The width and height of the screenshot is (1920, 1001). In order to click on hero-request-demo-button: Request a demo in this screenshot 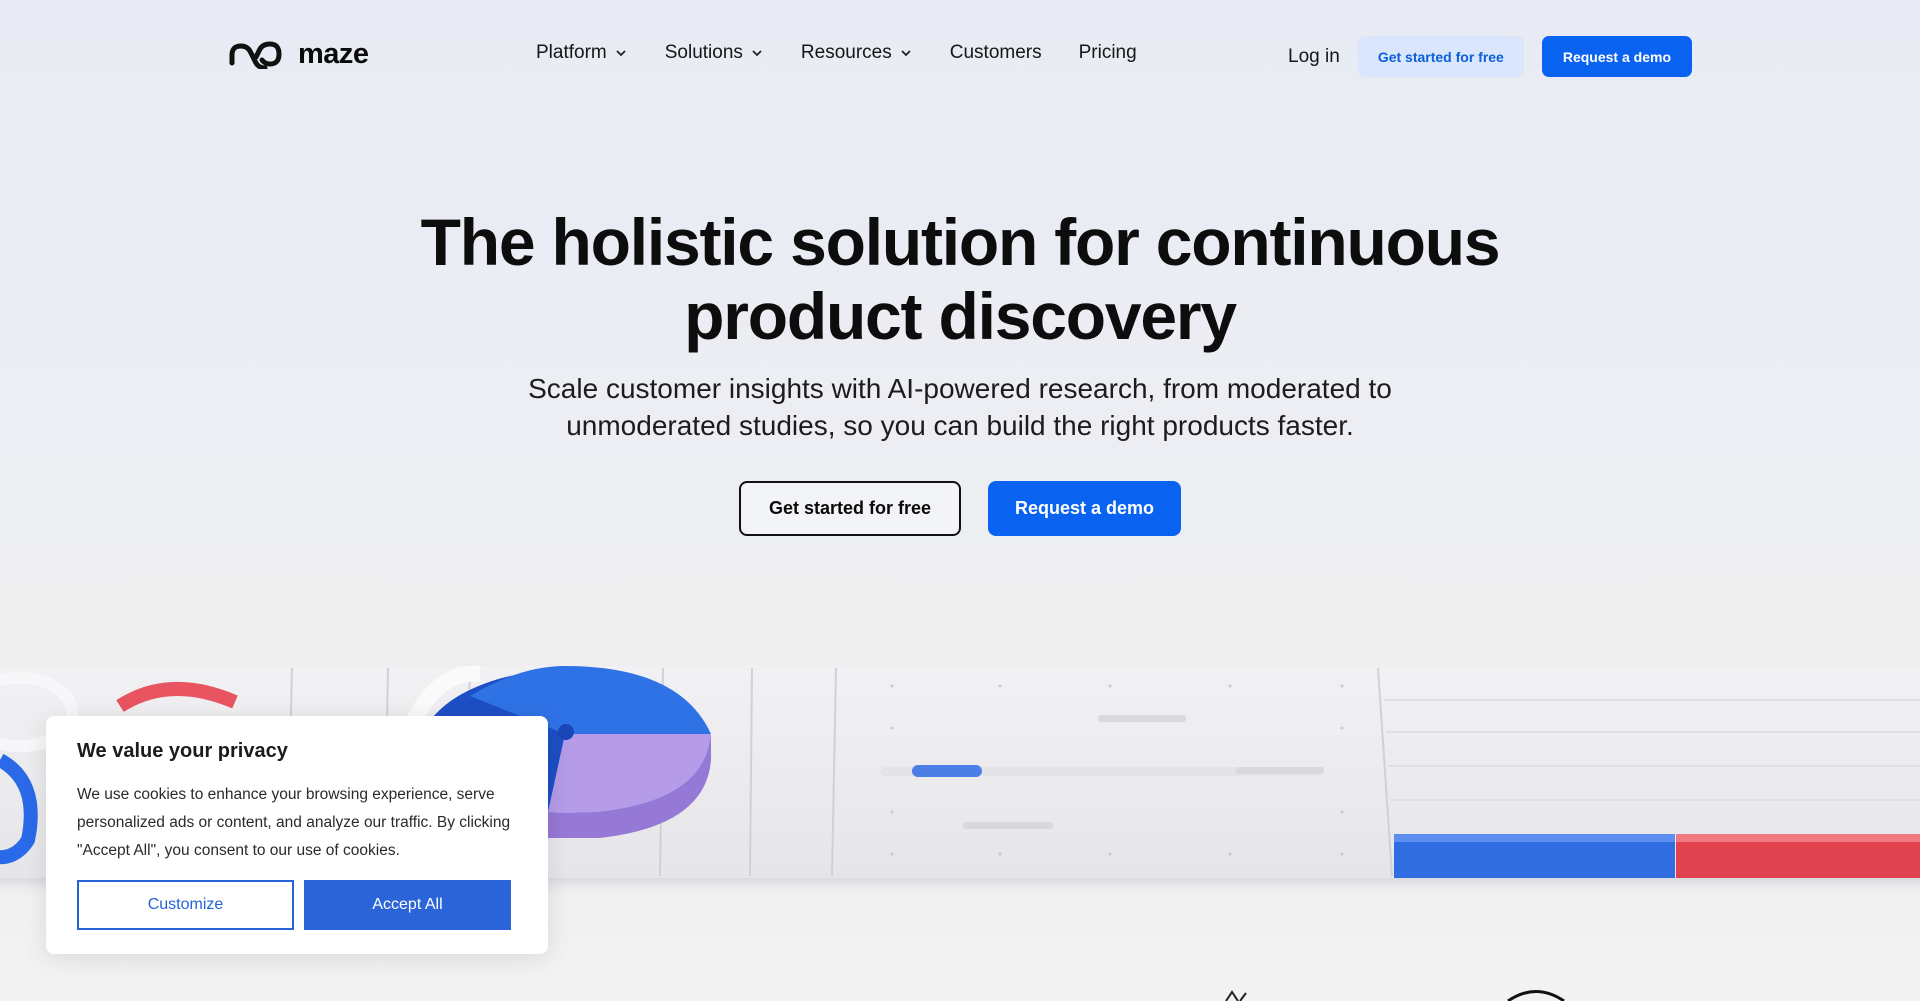, I will do `click(1084, 508)`.